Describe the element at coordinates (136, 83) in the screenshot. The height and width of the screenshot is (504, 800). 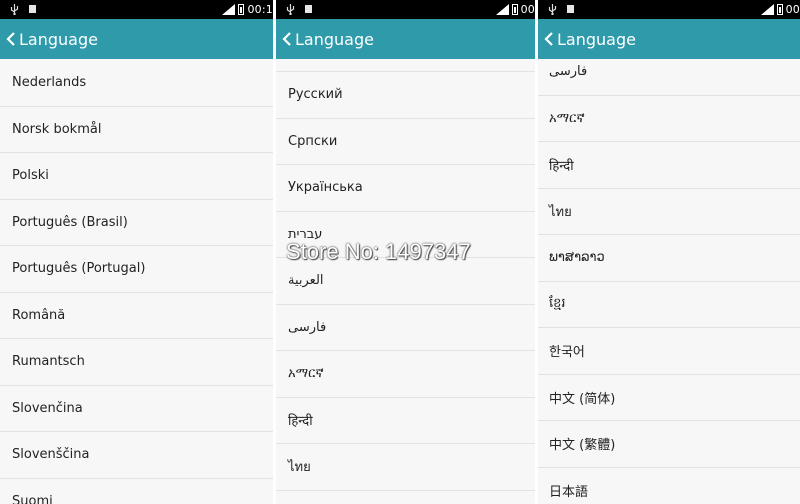
I see `language-item: Nederlands` at that location.